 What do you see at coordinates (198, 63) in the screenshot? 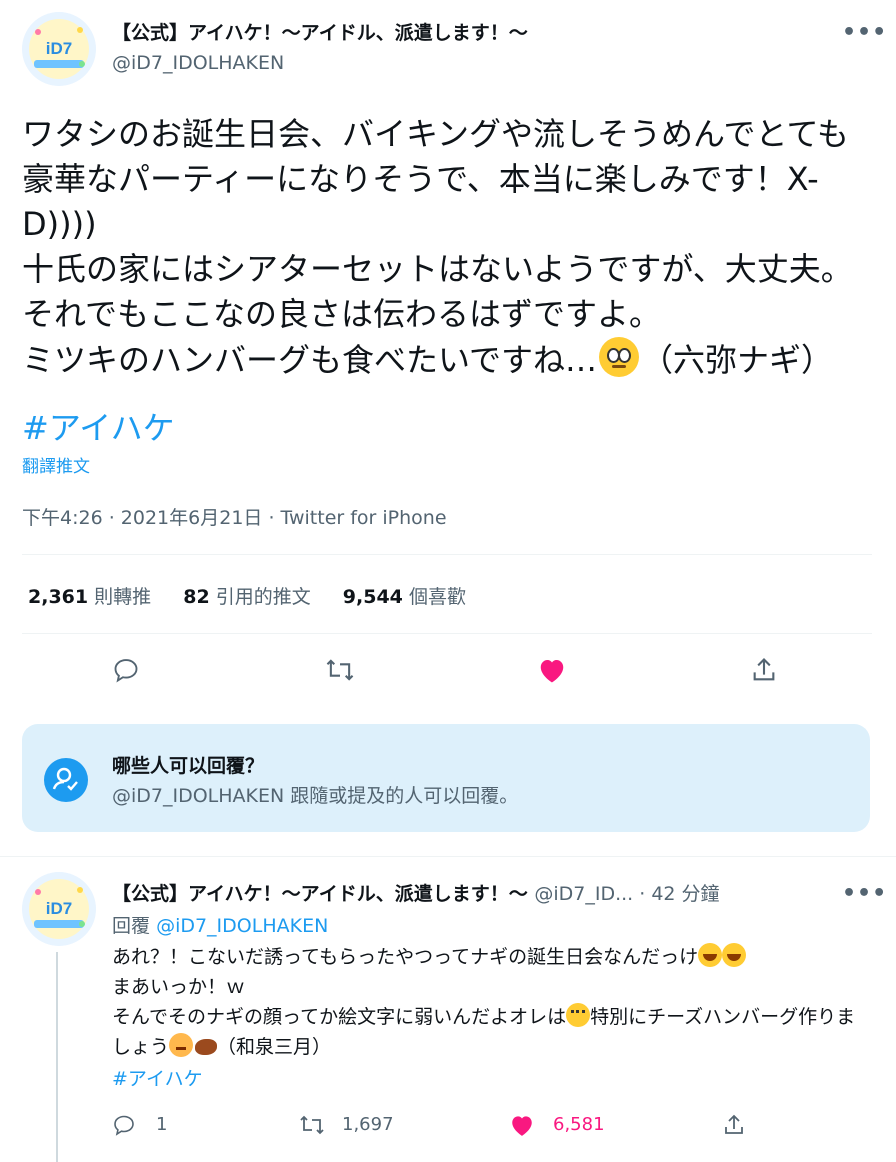
I see `author-handle: @iD7_IDOLHAKEN` at bounding box center [198, 63].